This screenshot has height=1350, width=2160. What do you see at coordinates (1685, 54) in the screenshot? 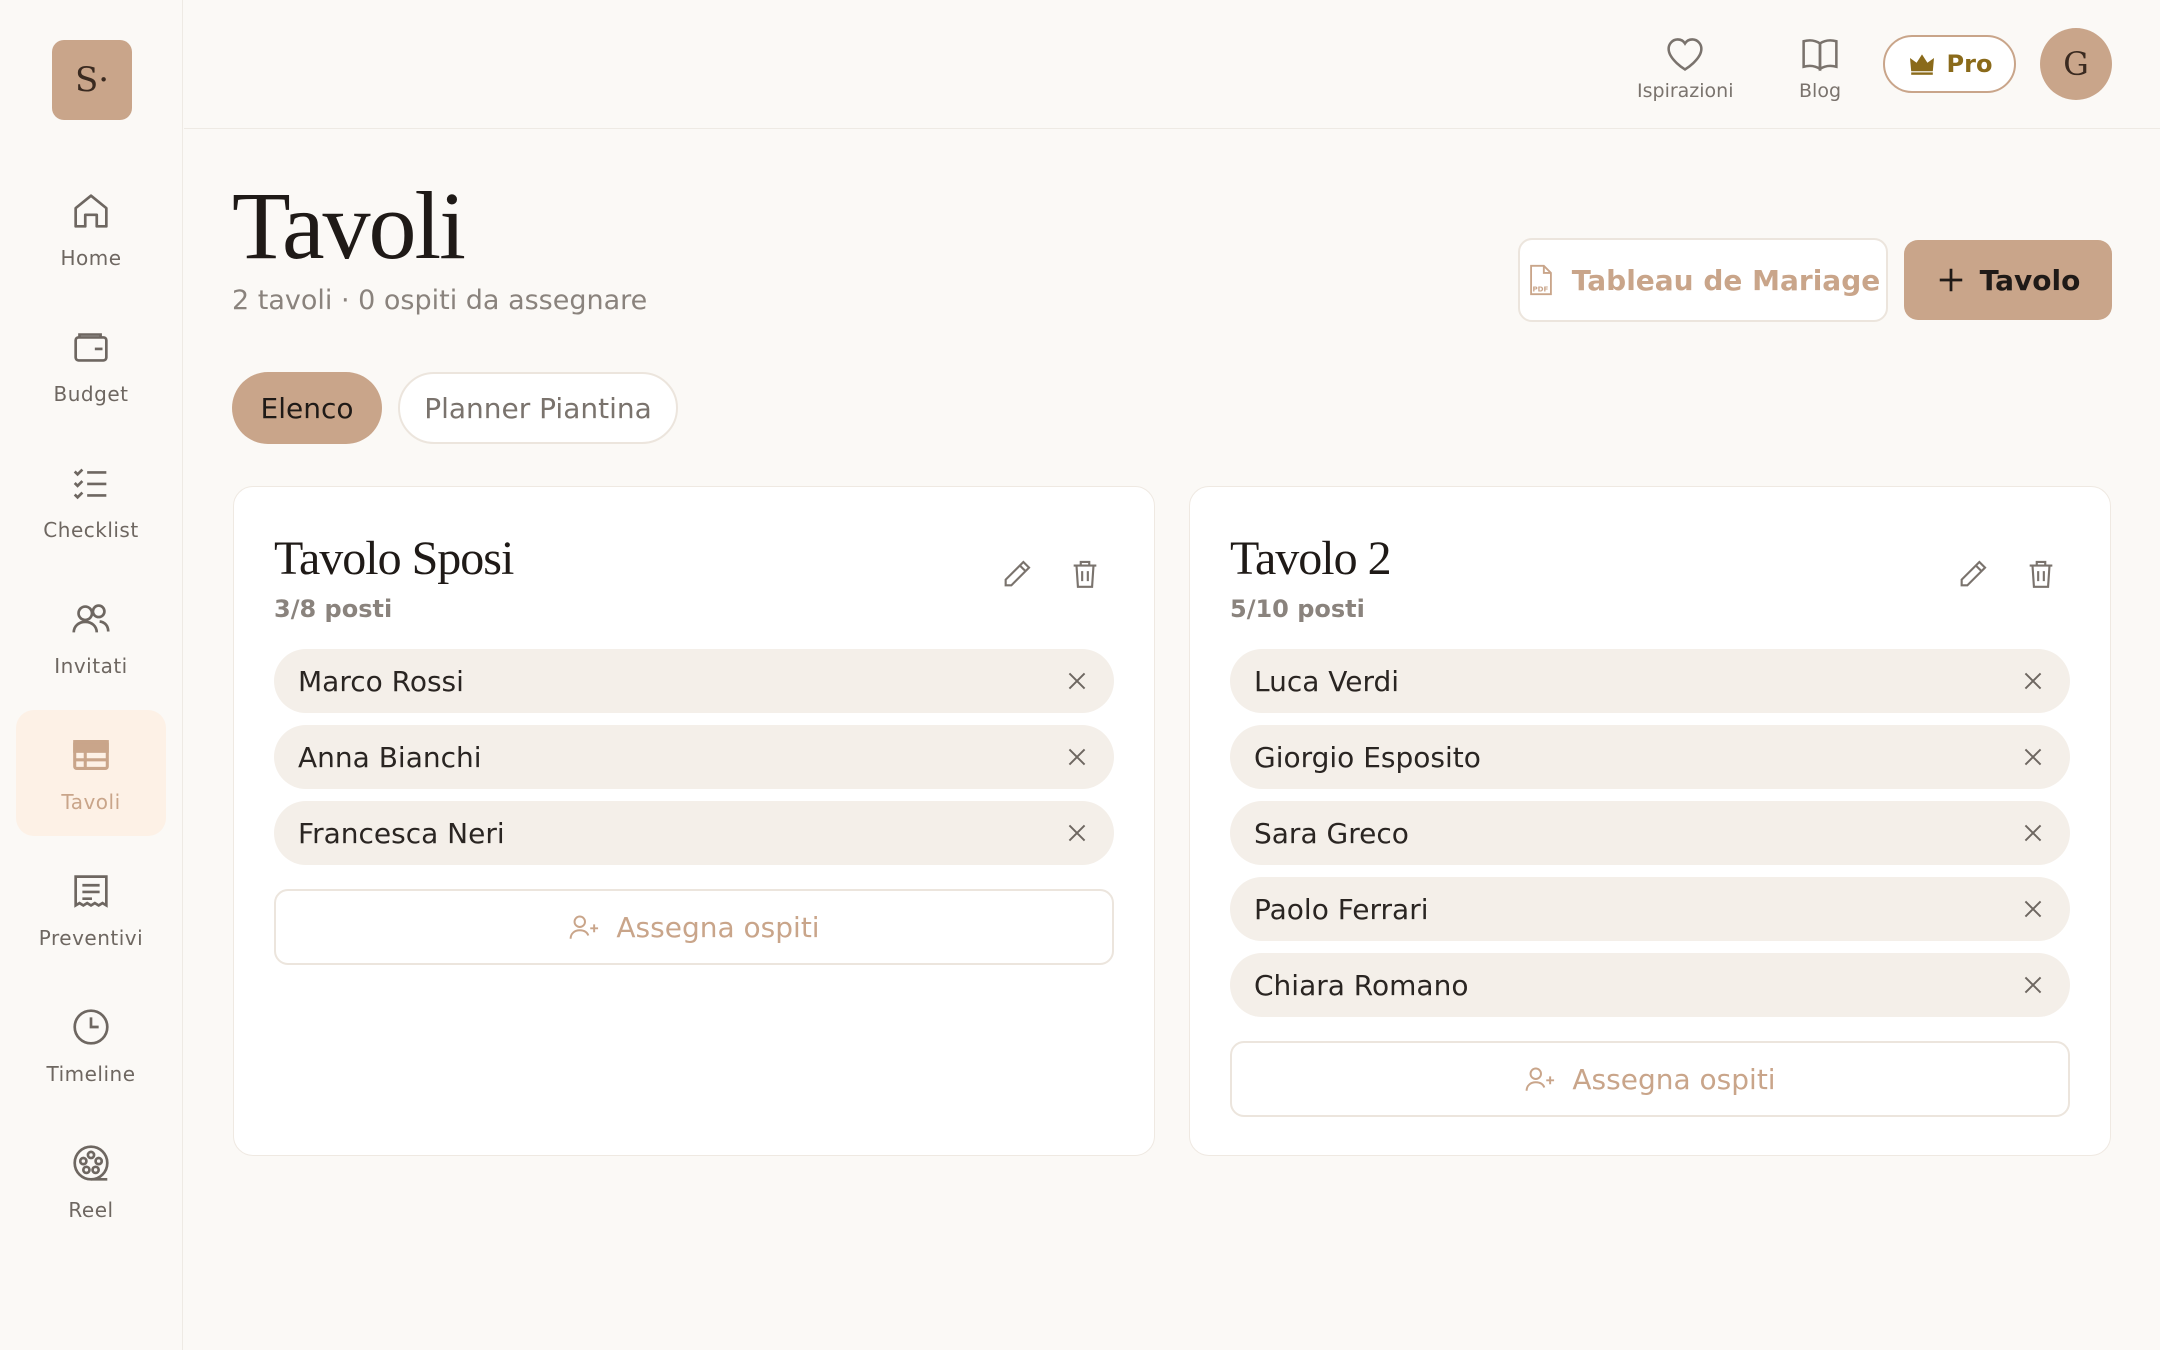
I see `heart-icon` at bounding box center [1685, 54].